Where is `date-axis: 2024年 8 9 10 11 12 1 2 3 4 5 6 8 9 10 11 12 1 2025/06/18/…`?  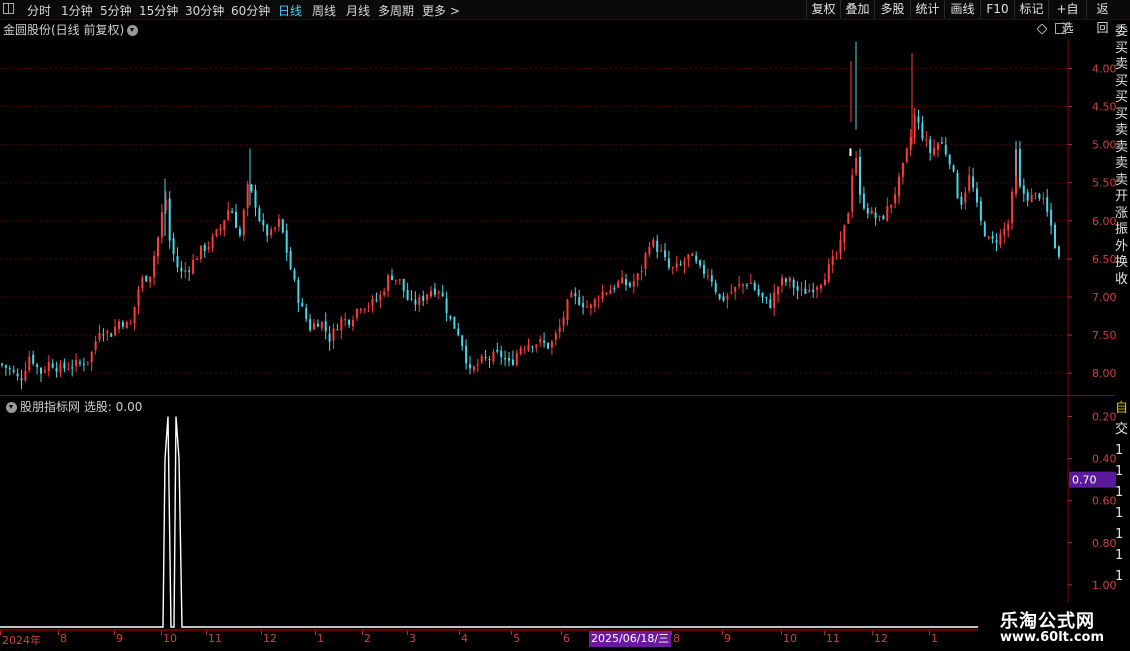 date-axis: 2024年 8 9 10 11 12 1 2 3 4 5 6 8 9 10 11 12 1 2025/06/18/… is located at coordinates (565, 640).